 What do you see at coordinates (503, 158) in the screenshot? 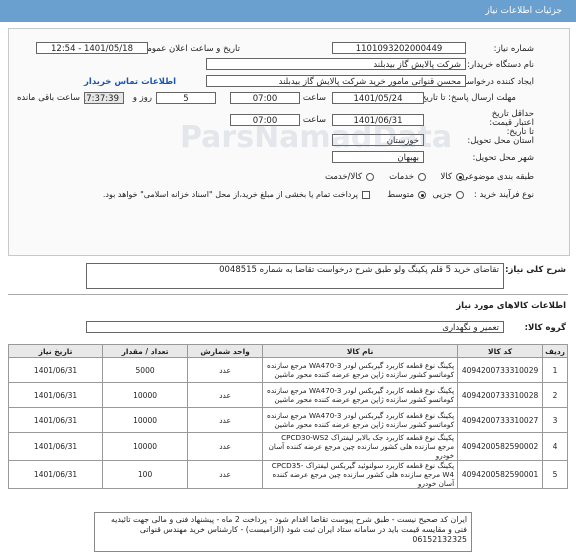
I see `city-label: شهر محل تحویل:` at bounding box center [503, 158].